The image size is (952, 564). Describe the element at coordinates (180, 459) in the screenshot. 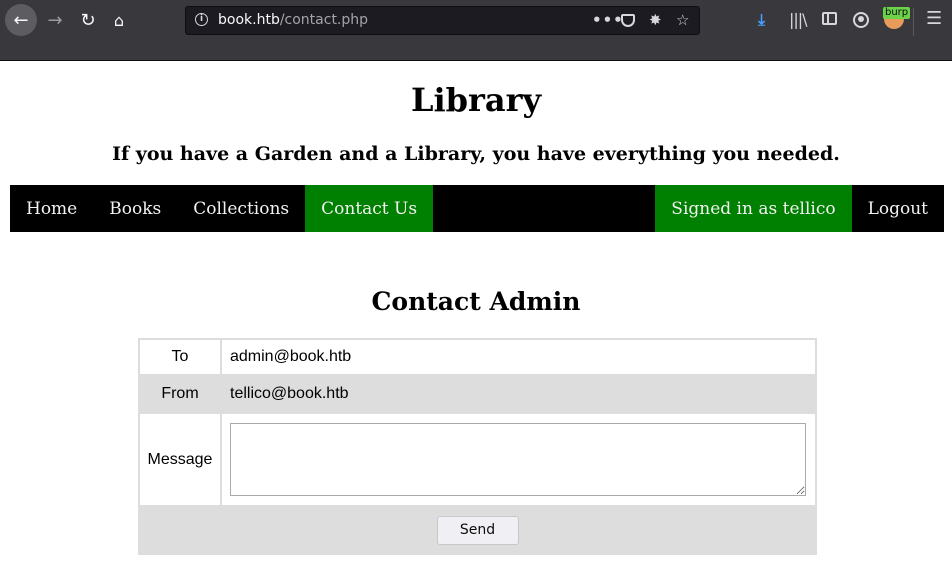

I see `message-label: Message` at that location.